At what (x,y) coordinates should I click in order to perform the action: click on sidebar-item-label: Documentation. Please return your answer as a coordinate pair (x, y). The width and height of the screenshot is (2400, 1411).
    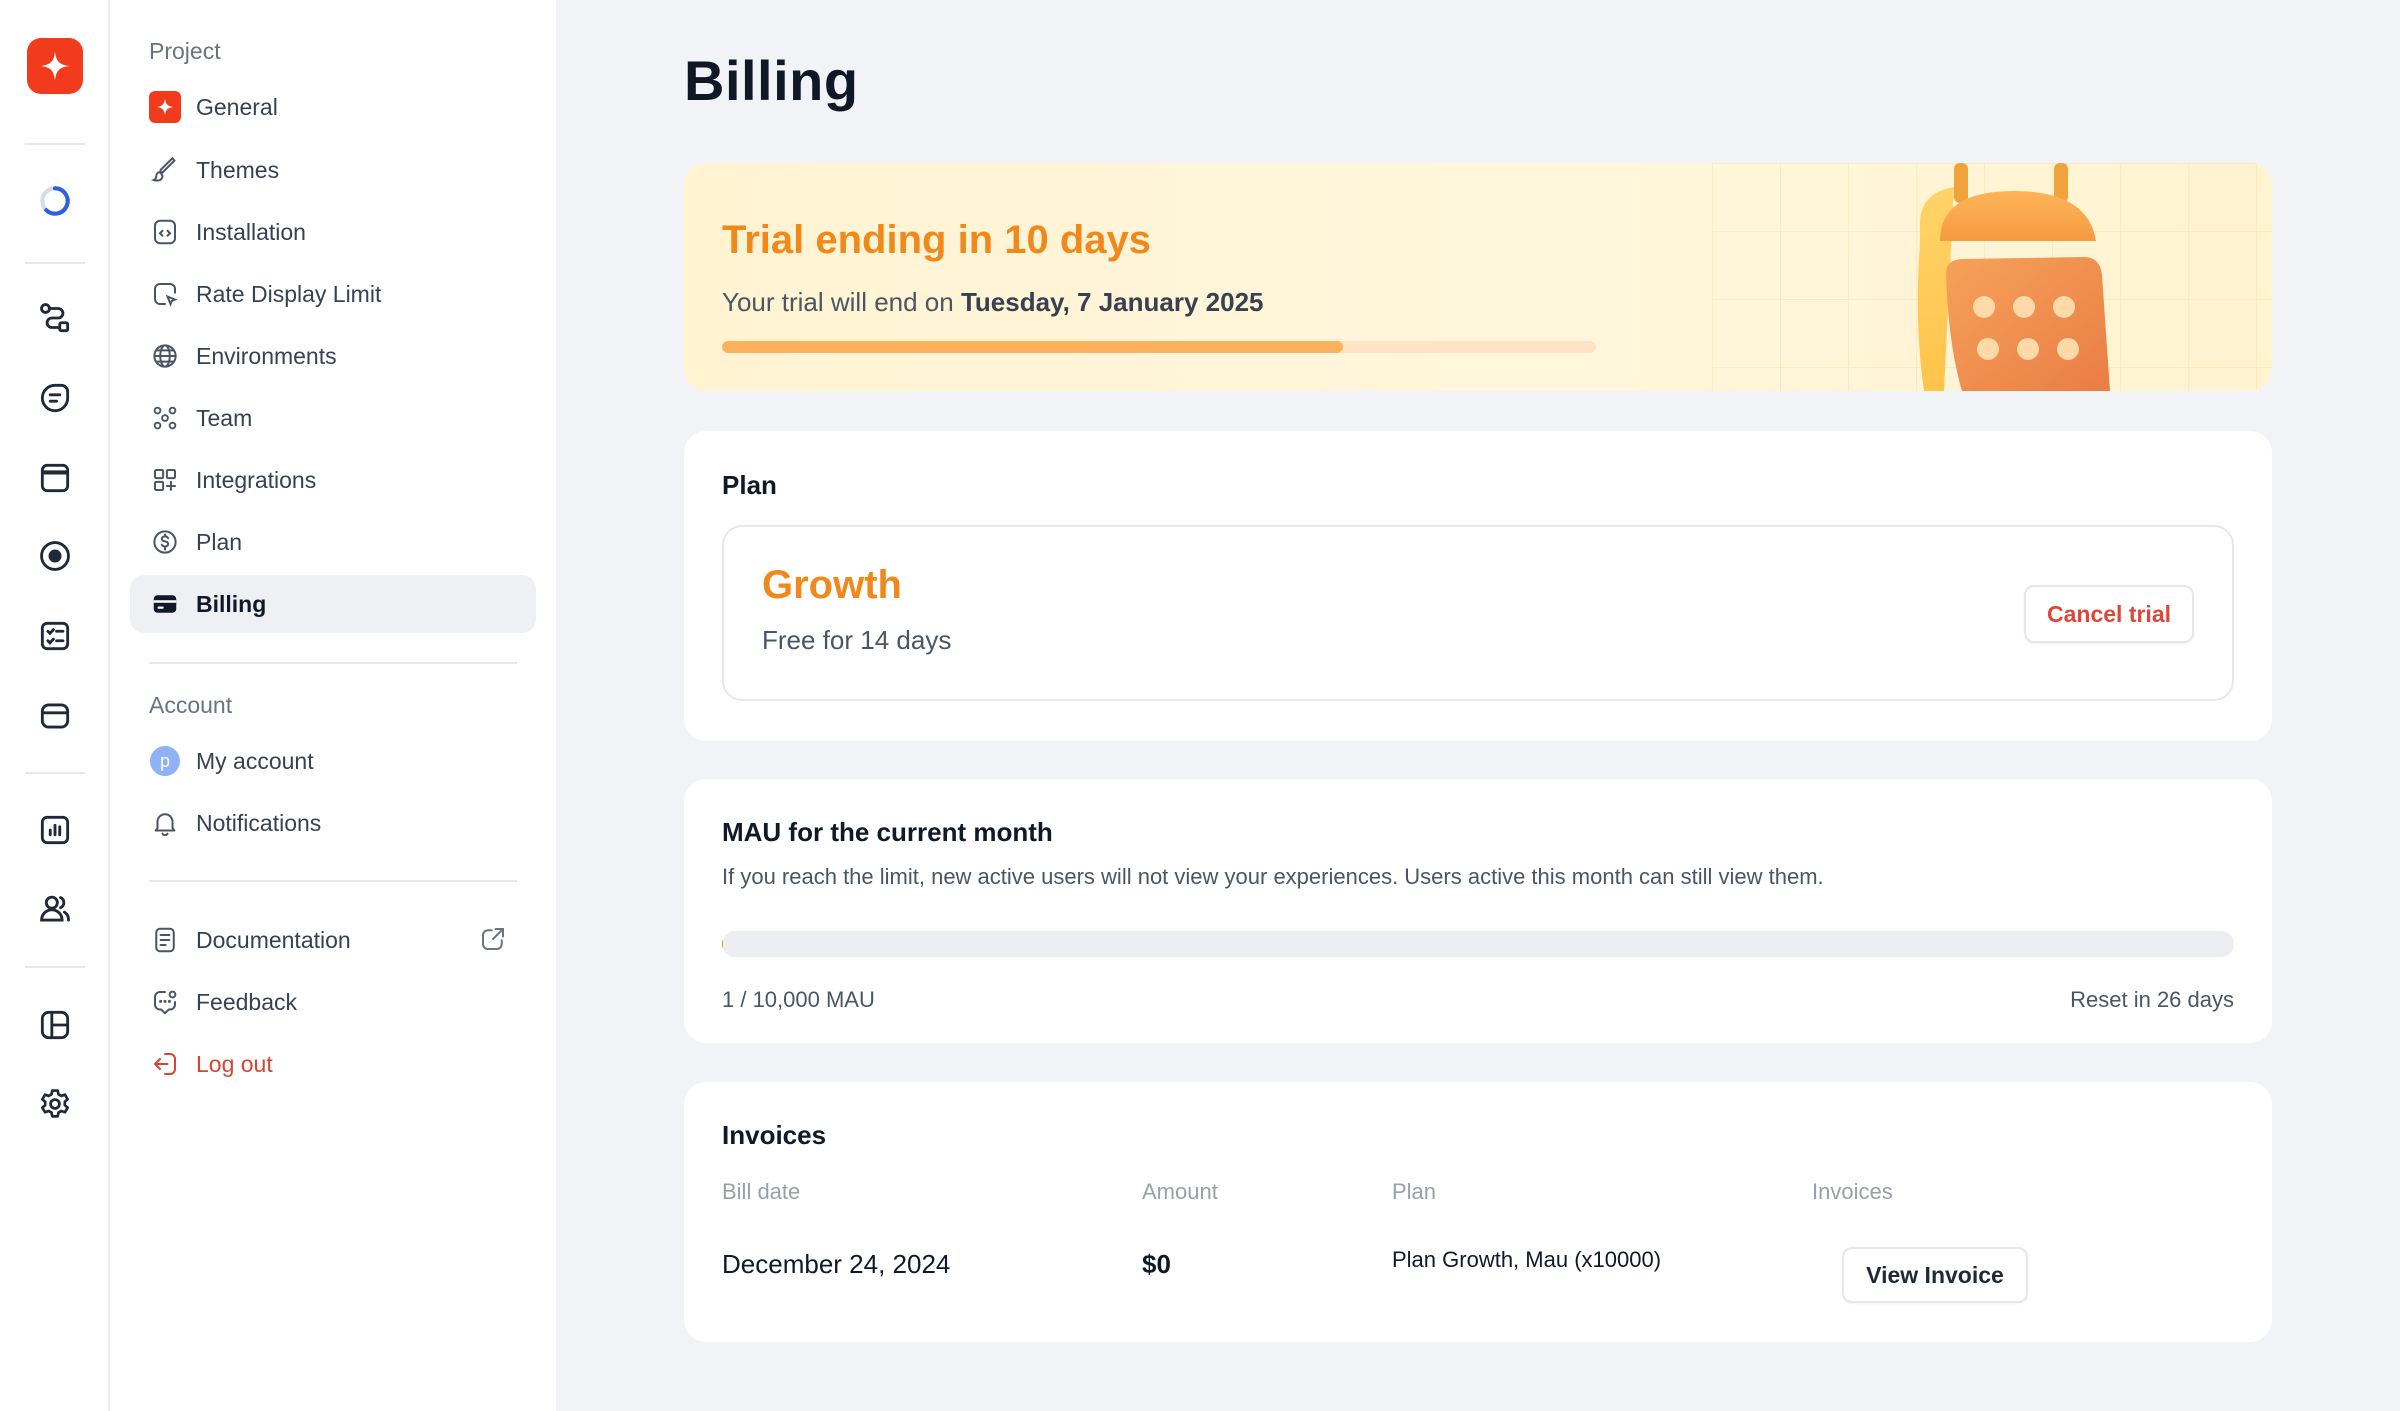
    Looking at the image, I should click on (273, 939).